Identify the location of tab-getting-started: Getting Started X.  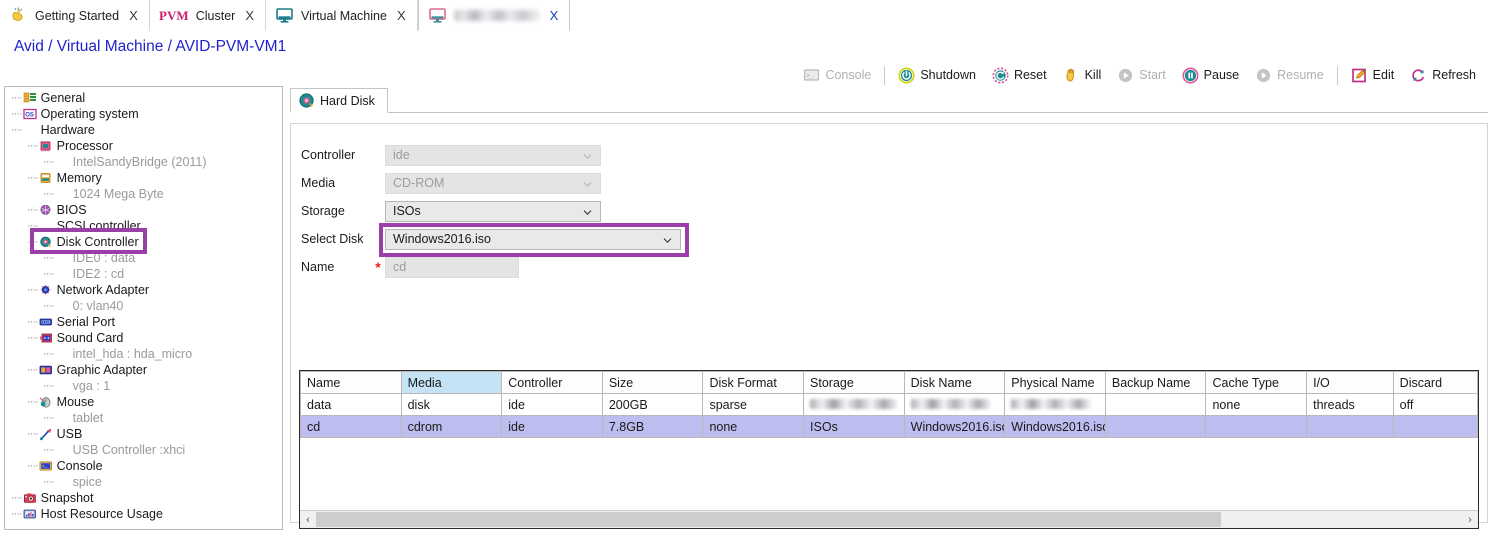
(75, 15).